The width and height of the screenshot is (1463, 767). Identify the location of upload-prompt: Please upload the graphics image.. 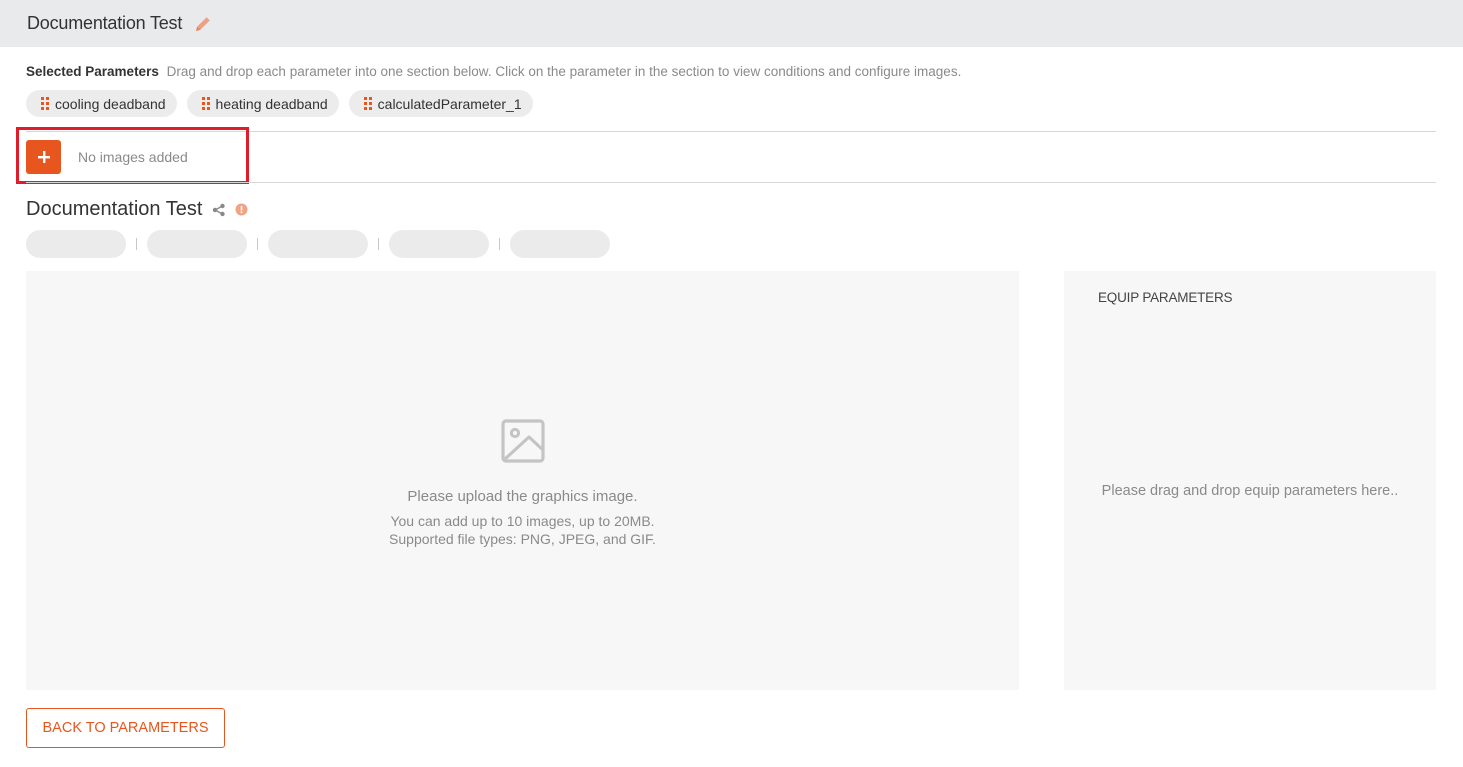
(522, 496).